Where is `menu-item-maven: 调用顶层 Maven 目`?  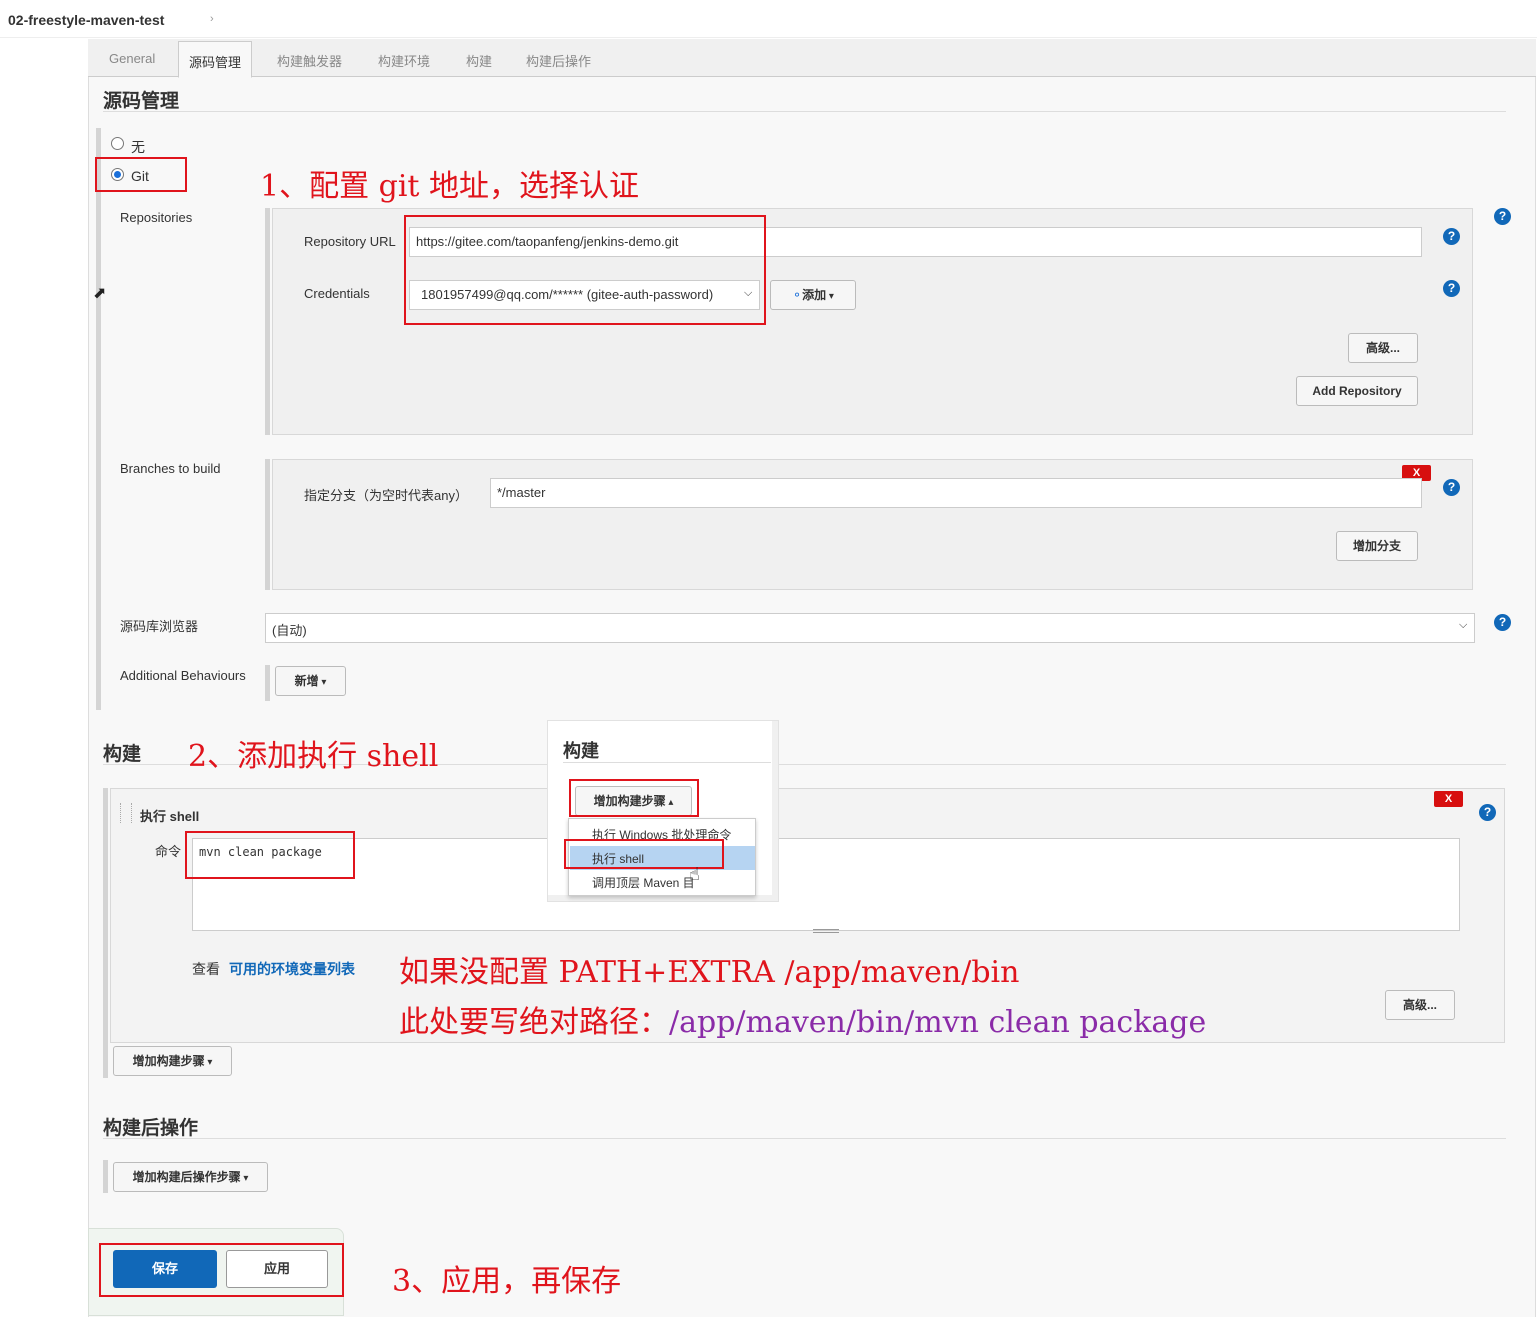
menu-item-maven: 调用顶层 Maven 目 is located at coordinates (662, 882).